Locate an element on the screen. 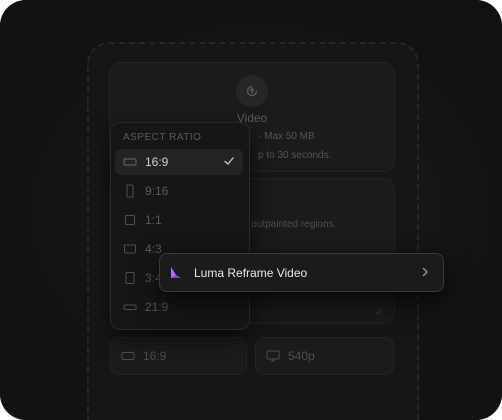 The image size is (502, 420). option-label: 4:3 is located at coordinates (153, 249).